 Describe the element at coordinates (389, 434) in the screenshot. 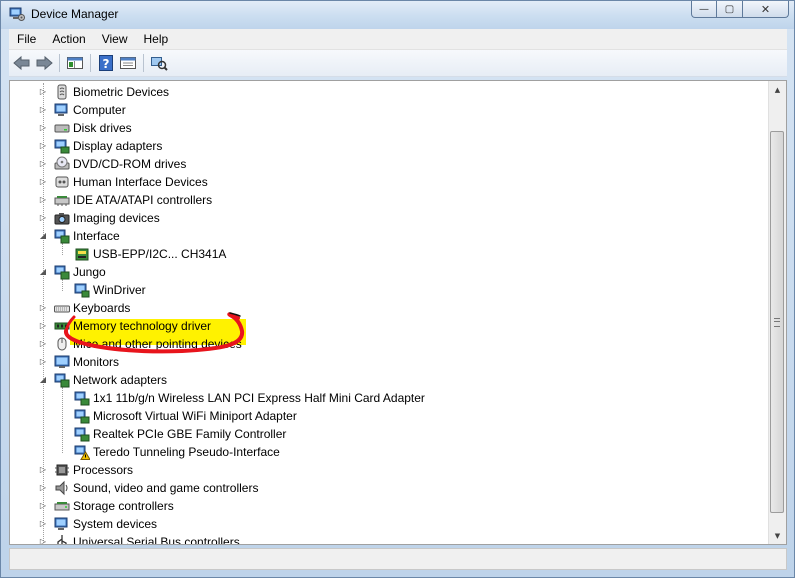

I see `tree-device-row: Realtek PCIe GBE Family Controller` at that location.